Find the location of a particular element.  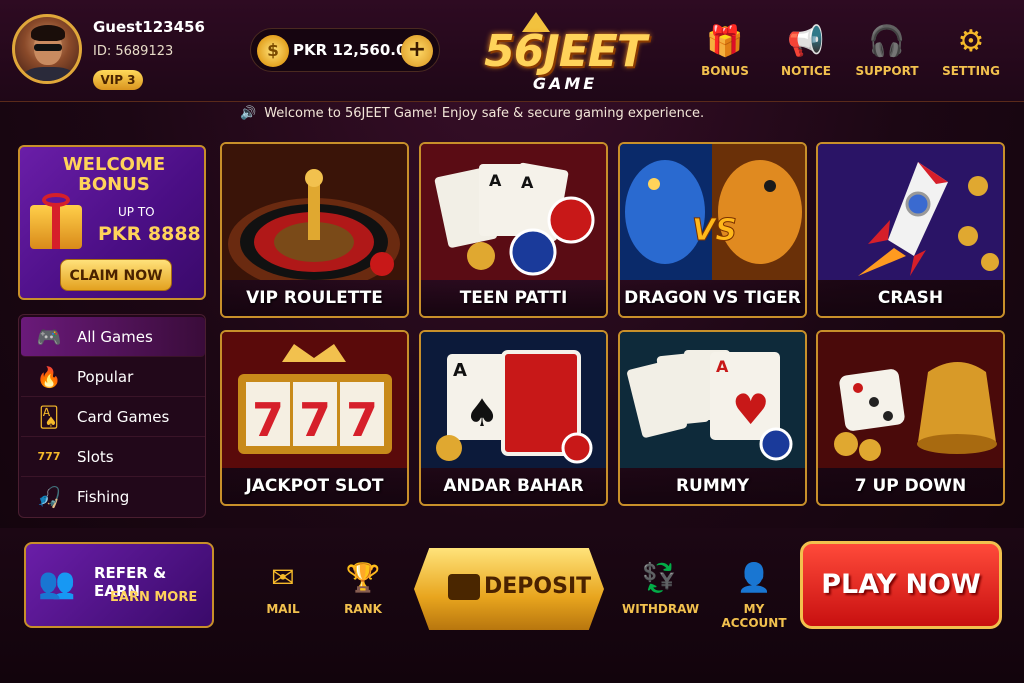

logo-subtext: GAME is located at coordinates (565, 83).